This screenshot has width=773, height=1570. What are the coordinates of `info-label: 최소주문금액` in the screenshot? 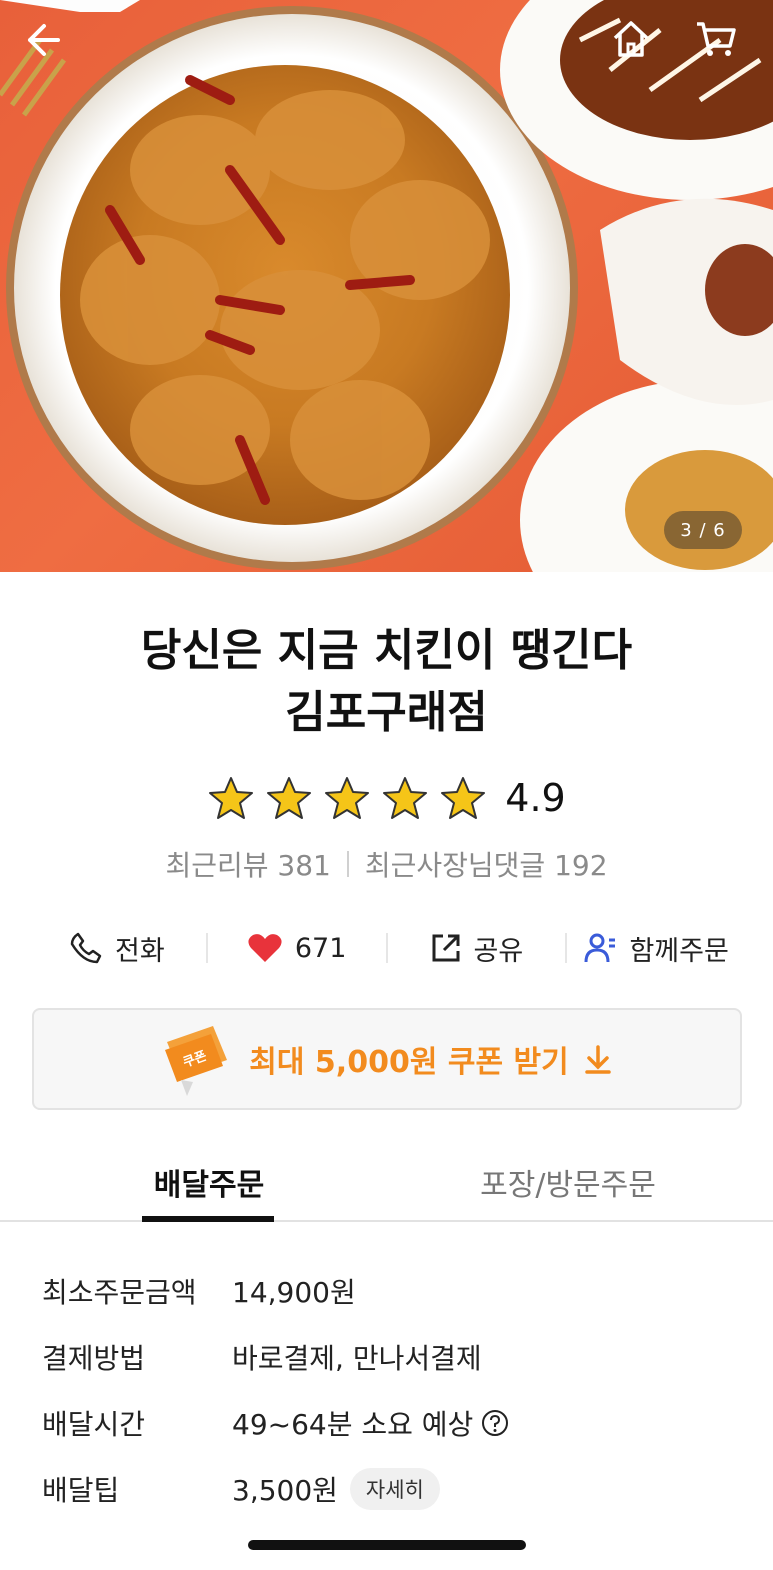 It's located at (119, 1292).